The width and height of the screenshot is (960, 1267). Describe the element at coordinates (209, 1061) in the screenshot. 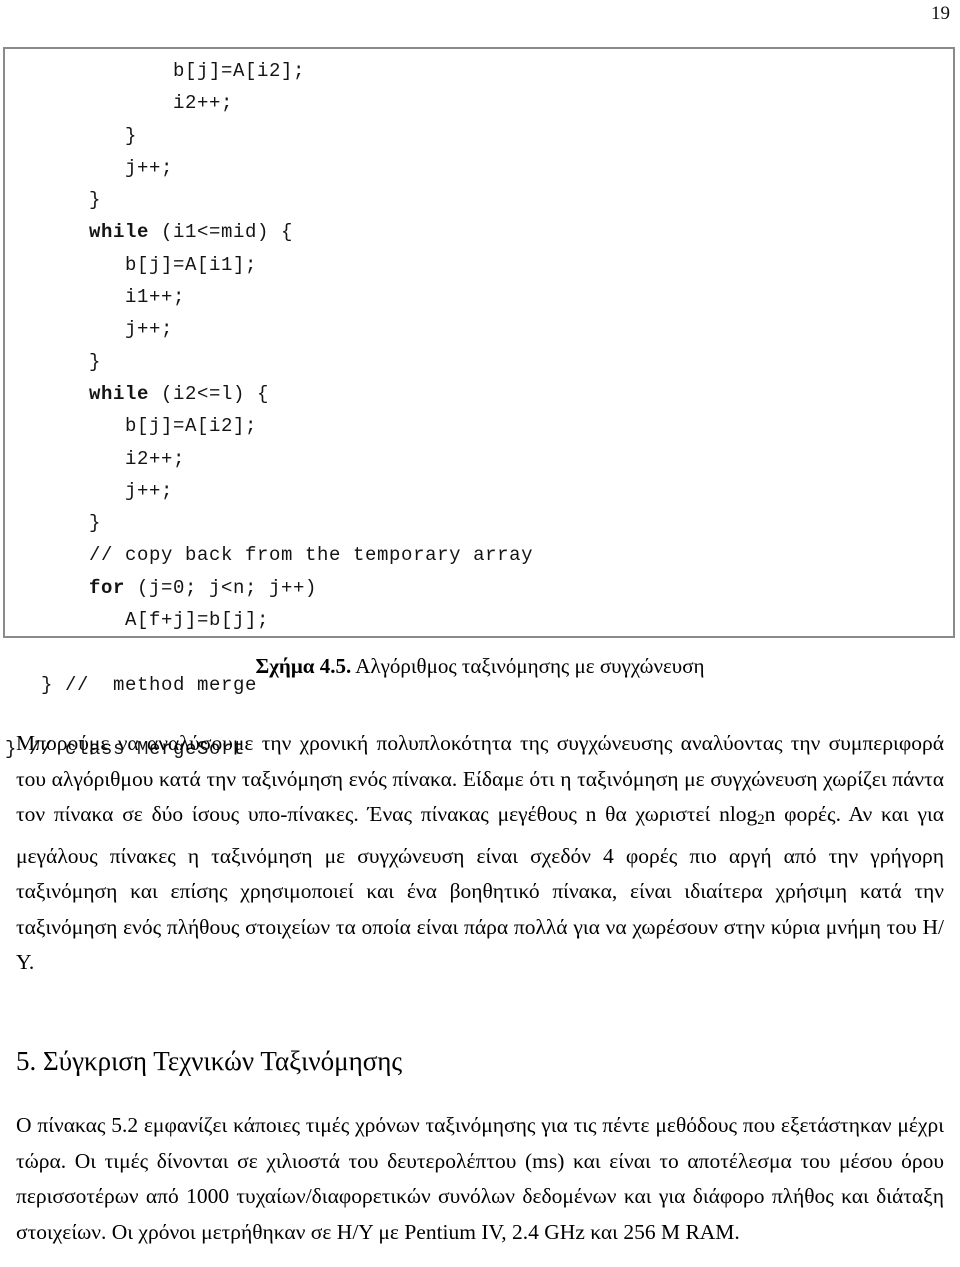

I see `section-heading-comparison: 5. Σύγκριση Τεχνικών Ταξινόμησης` at that location.